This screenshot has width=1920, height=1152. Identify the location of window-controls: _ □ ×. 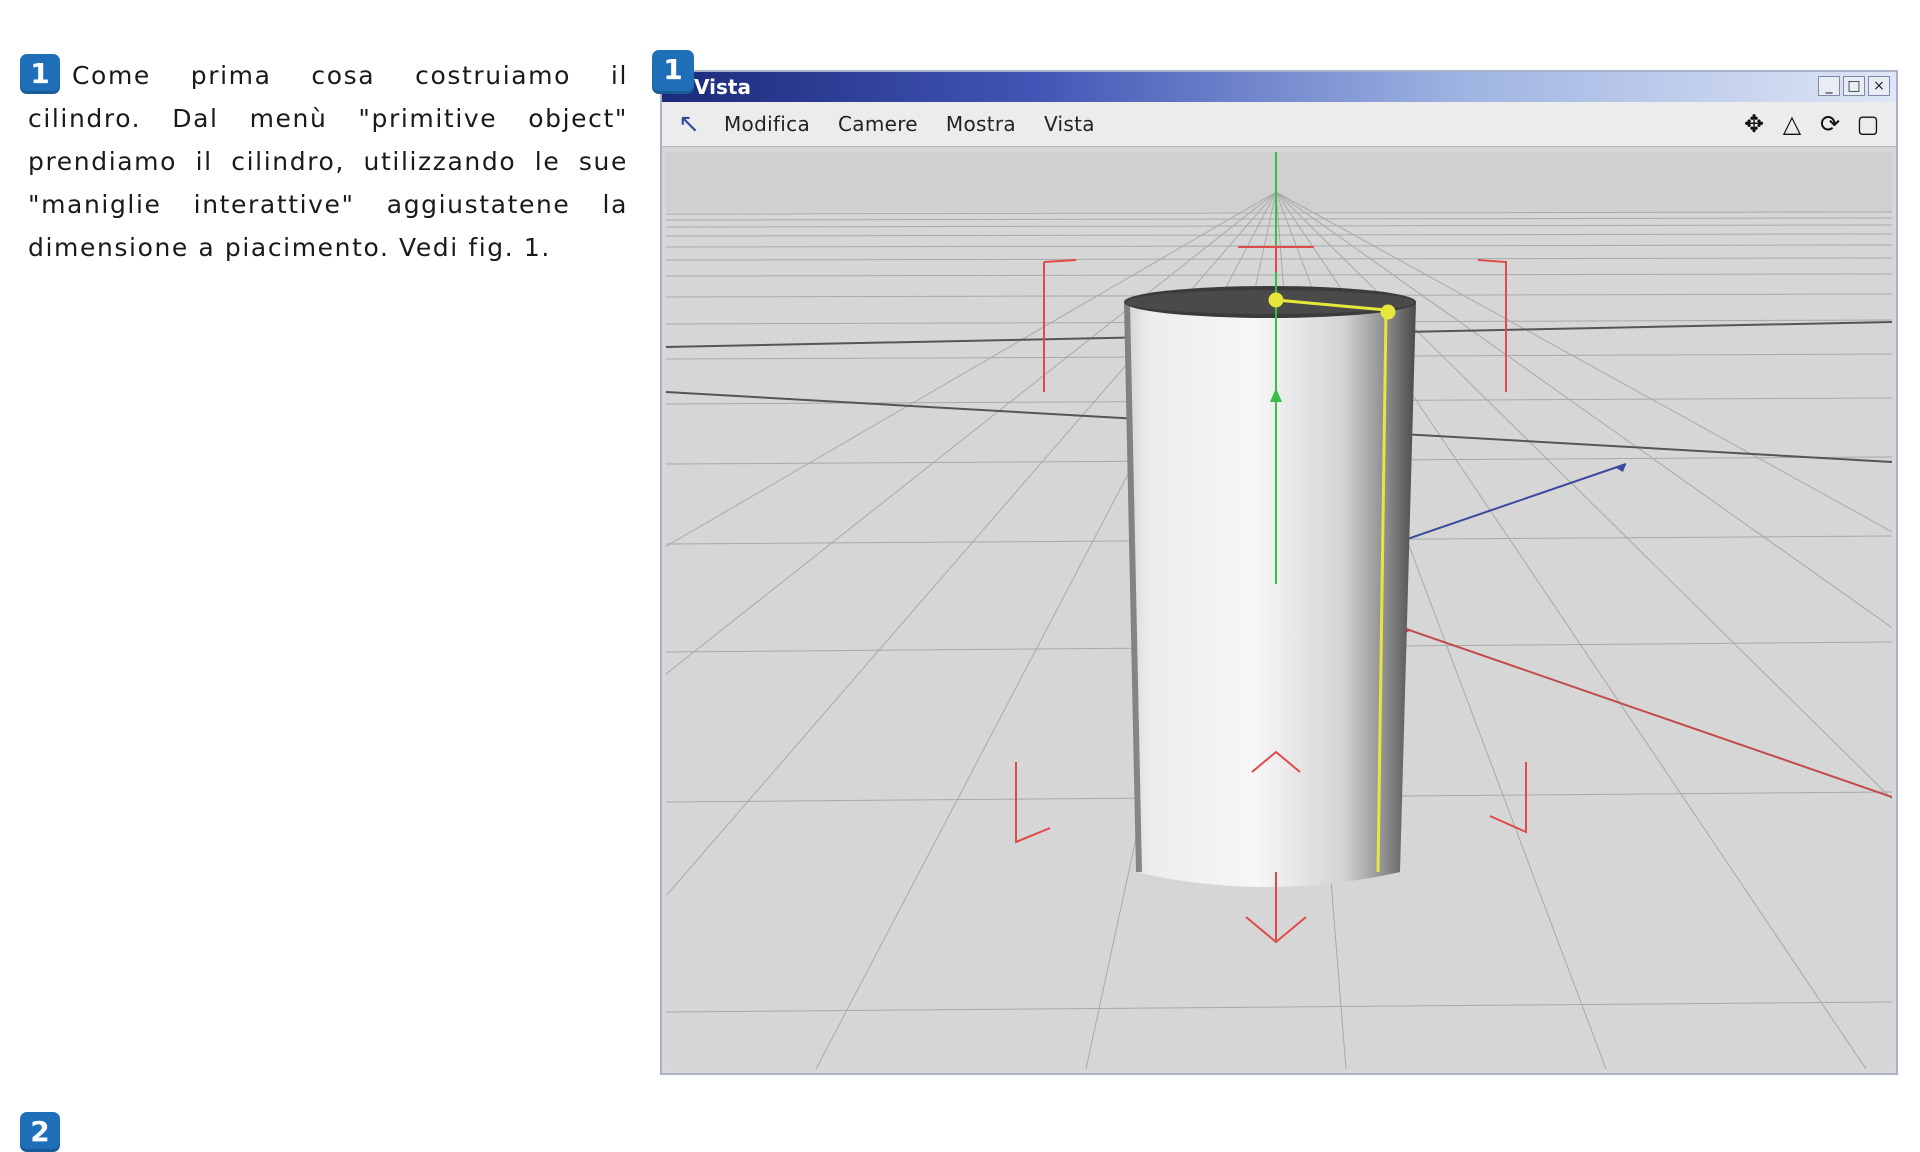
(1854, 86).